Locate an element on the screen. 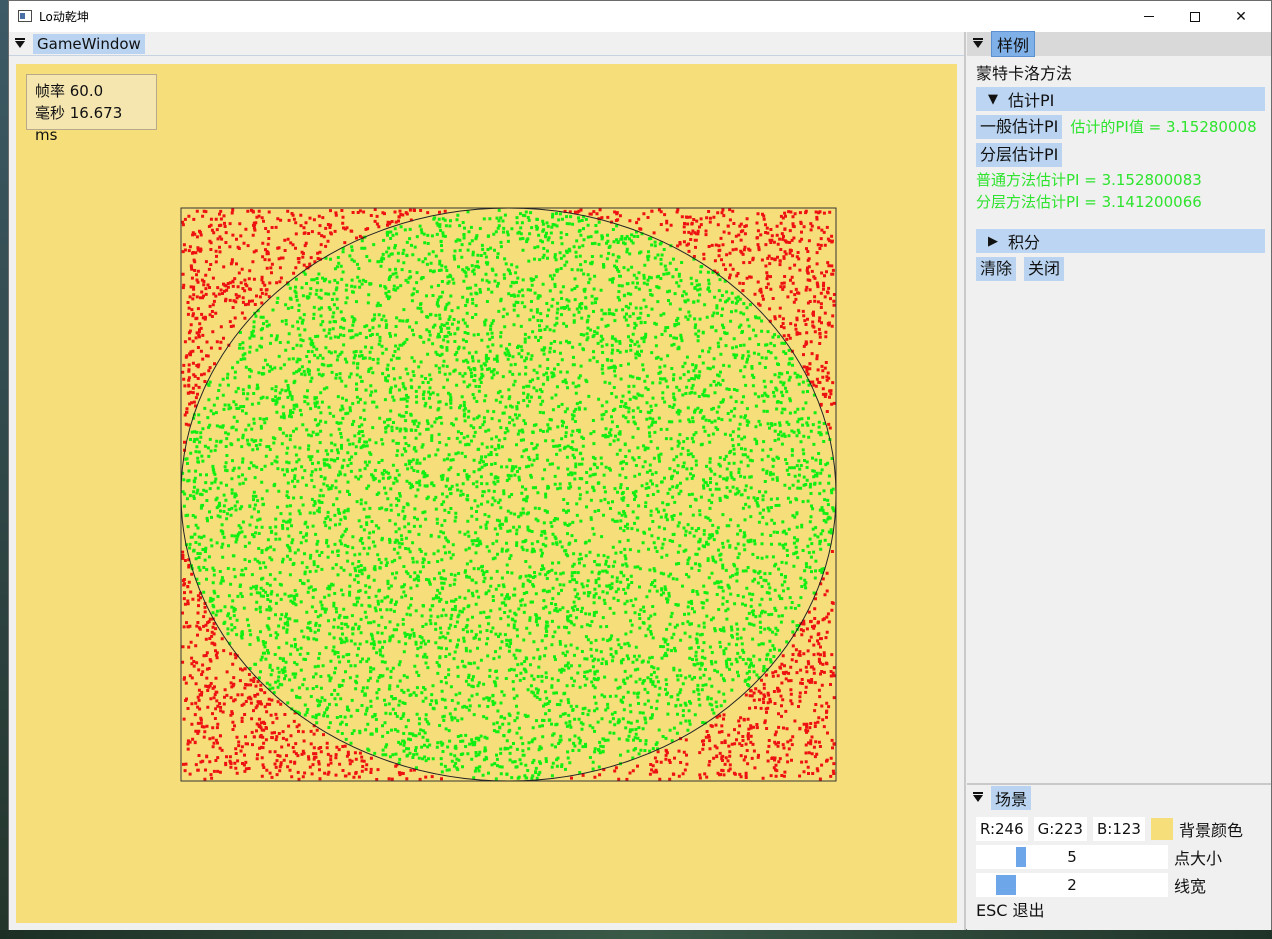 This screenshot has width=1272, height=939. app-icon is located at coordinates (25, 16).